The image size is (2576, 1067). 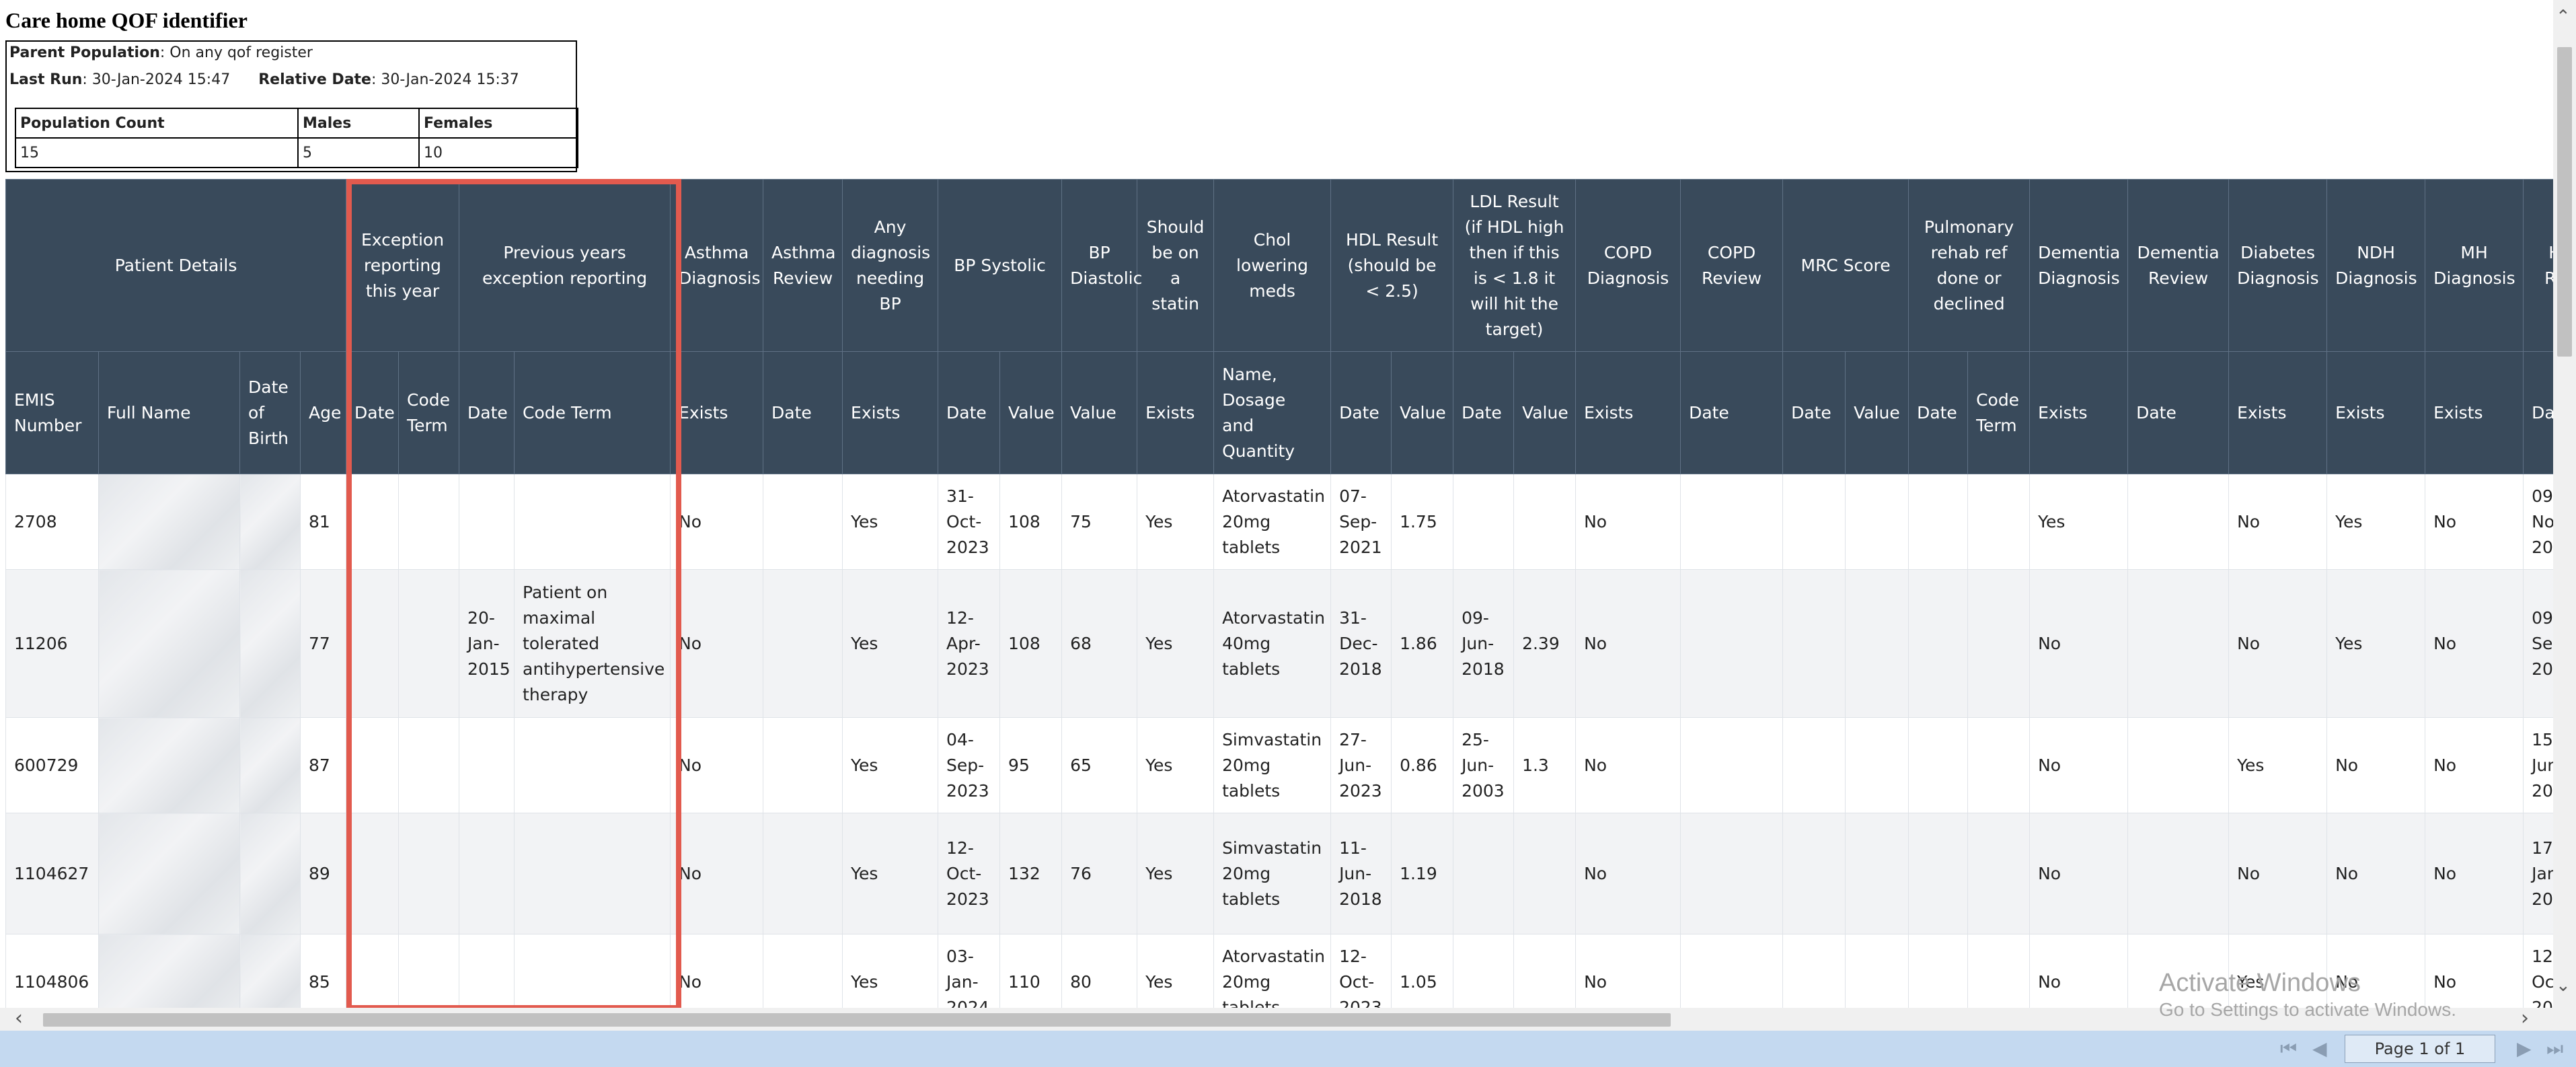 What do you see at coordinates (1272, 971) in the screenshot?
I see `table-cell: Atorvastatin 20mg tablets` at bounding box center [1272, 971].